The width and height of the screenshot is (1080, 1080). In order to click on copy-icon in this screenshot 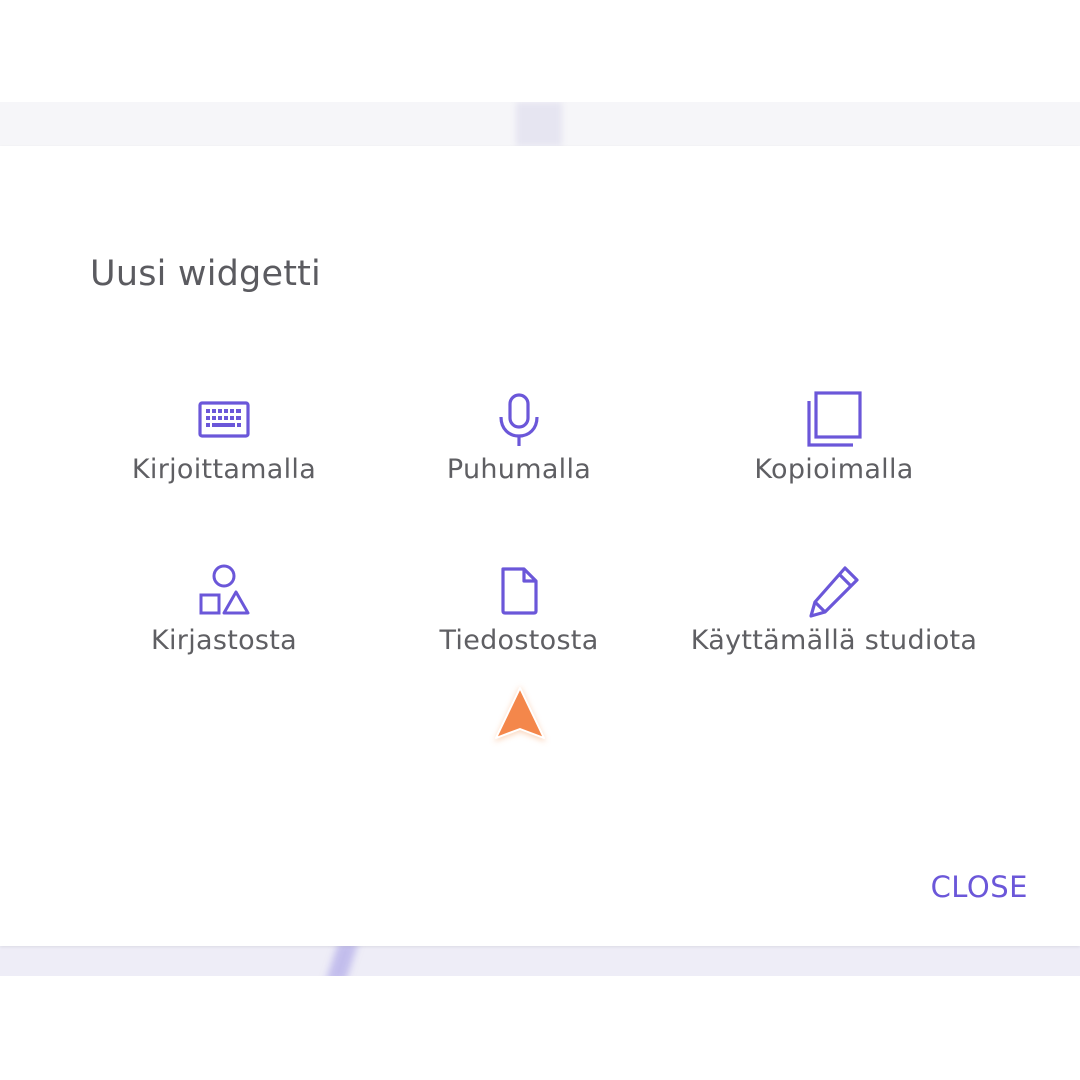, I will do `click(834, 420)`.